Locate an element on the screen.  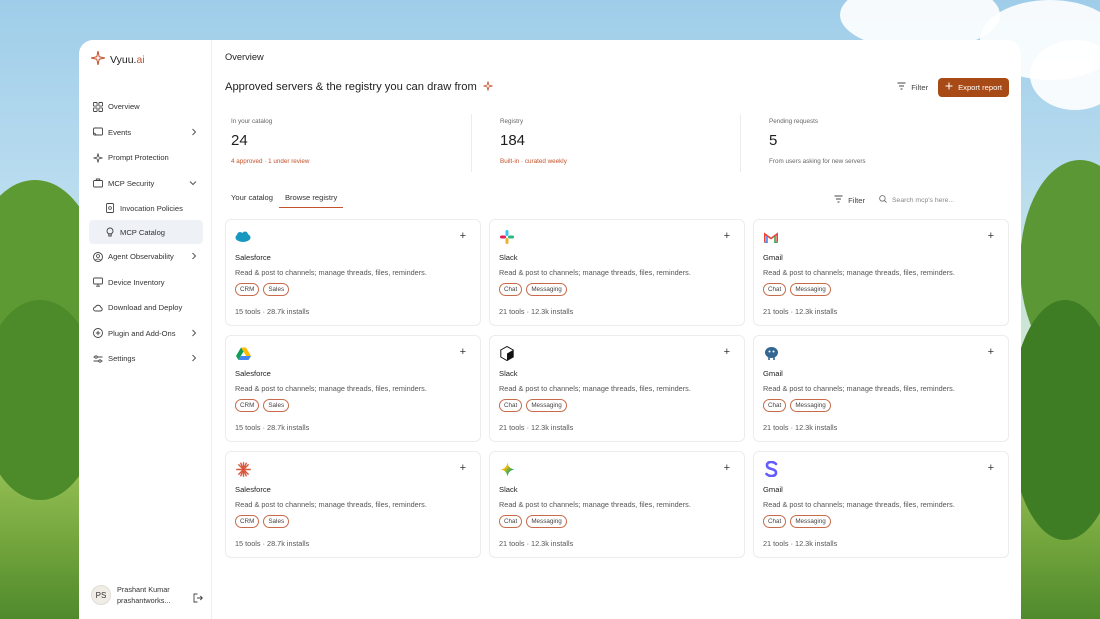
stat-value: 184 is located at coordinates (513, 140).